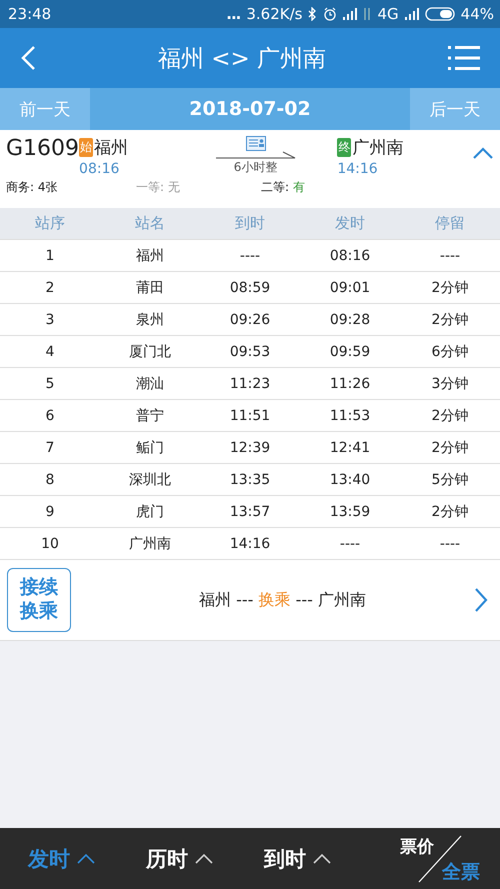 The height and width of the screenshot is (889, 500). Describe the element at coordinates (450, 223) in the screenshot. I see `column-header: 停留` at that location.